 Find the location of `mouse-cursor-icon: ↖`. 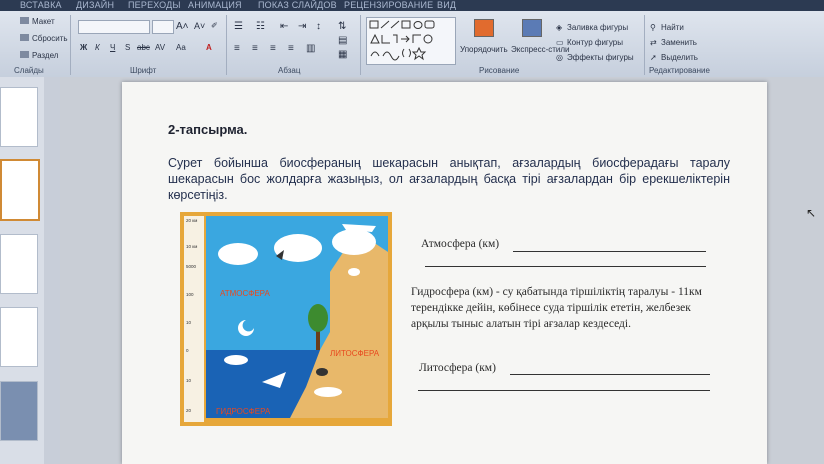

mouse-cursor-icon: ↖ is located at coordinates (811, 213).